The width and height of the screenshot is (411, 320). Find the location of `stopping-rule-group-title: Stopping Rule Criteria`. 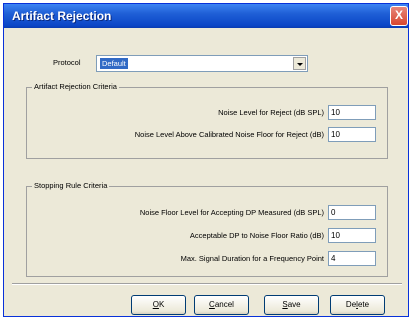

stopping-rule-group-title: Stopping Rule Criteria is located at coordinates (71, 185).